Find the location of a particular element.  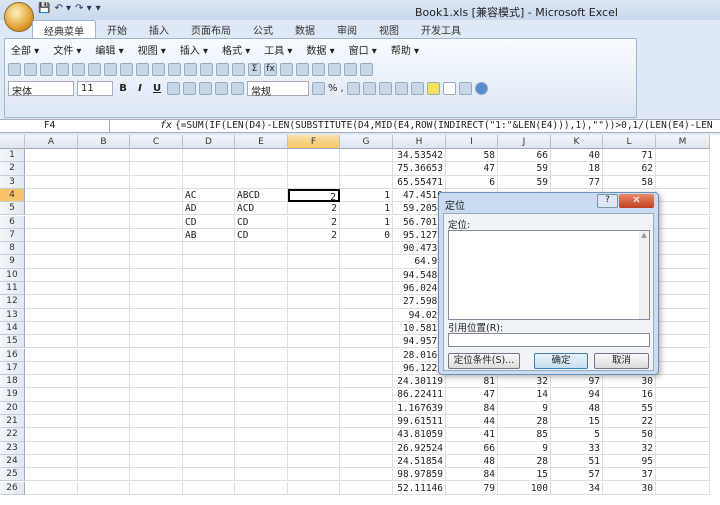

cell-C7 is located at coordinates (156, 235).